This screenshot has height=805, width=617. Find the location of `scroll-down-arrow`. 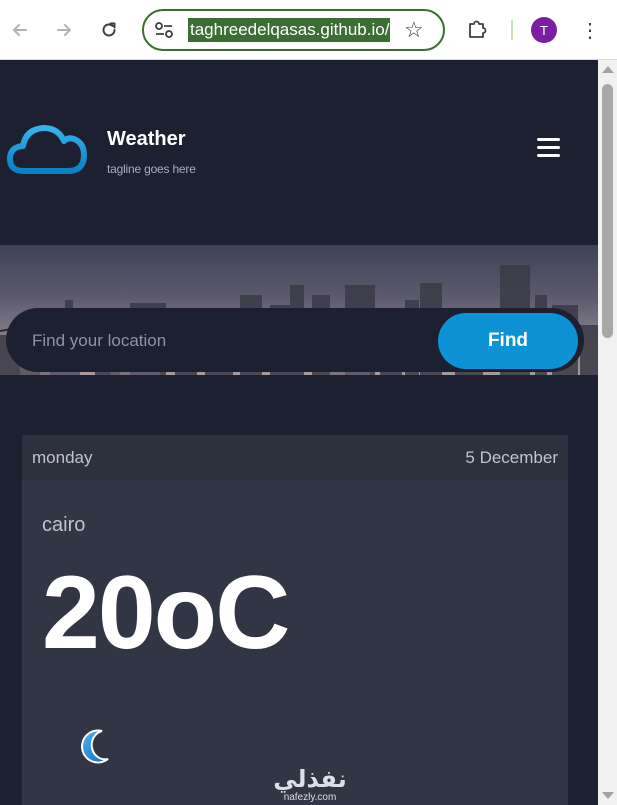

scroll-down-arrow is located at coordinates (608, 795).